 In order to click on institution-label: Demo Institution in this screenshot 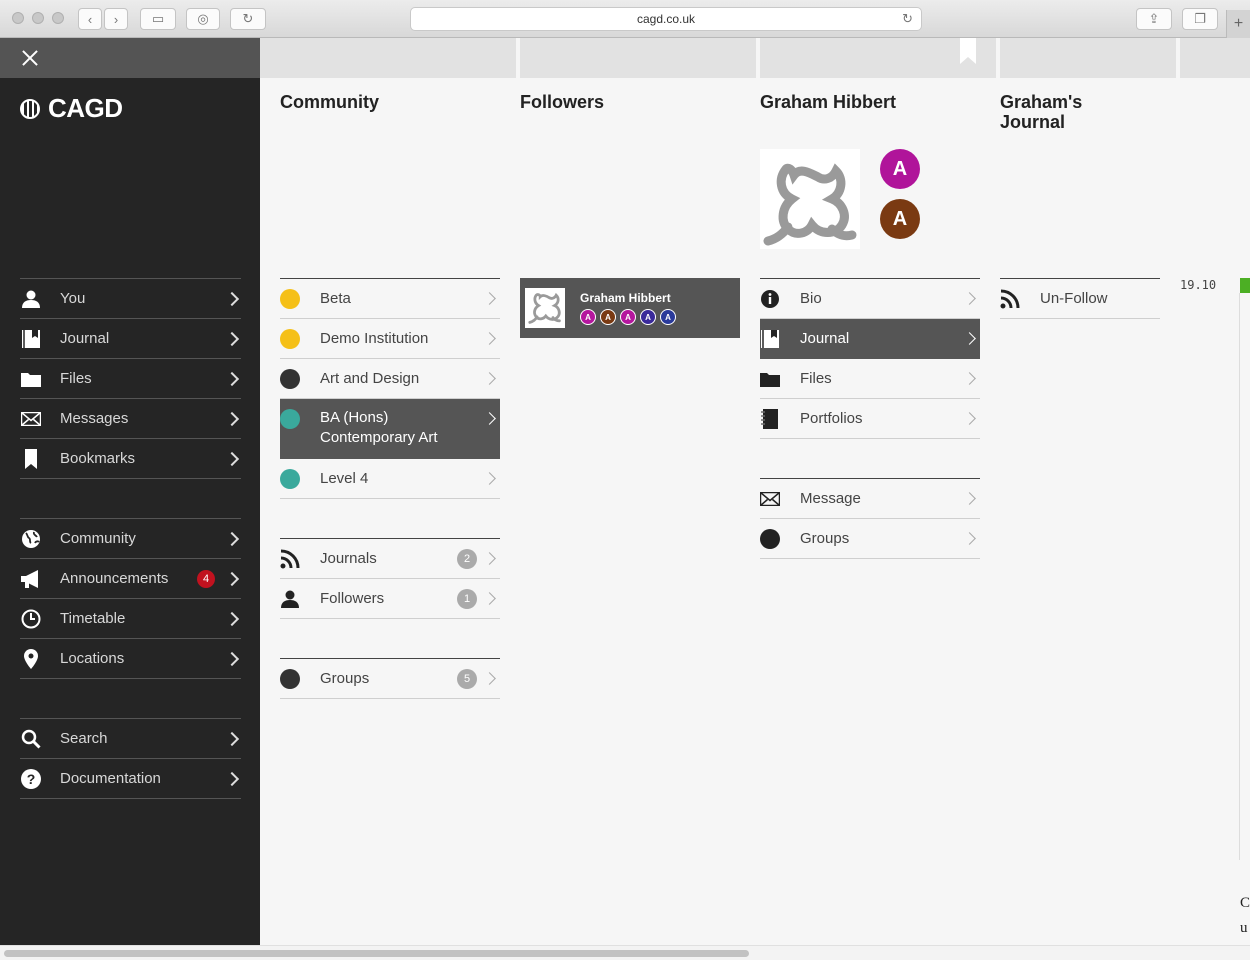, I will do `click(374, 338)`.